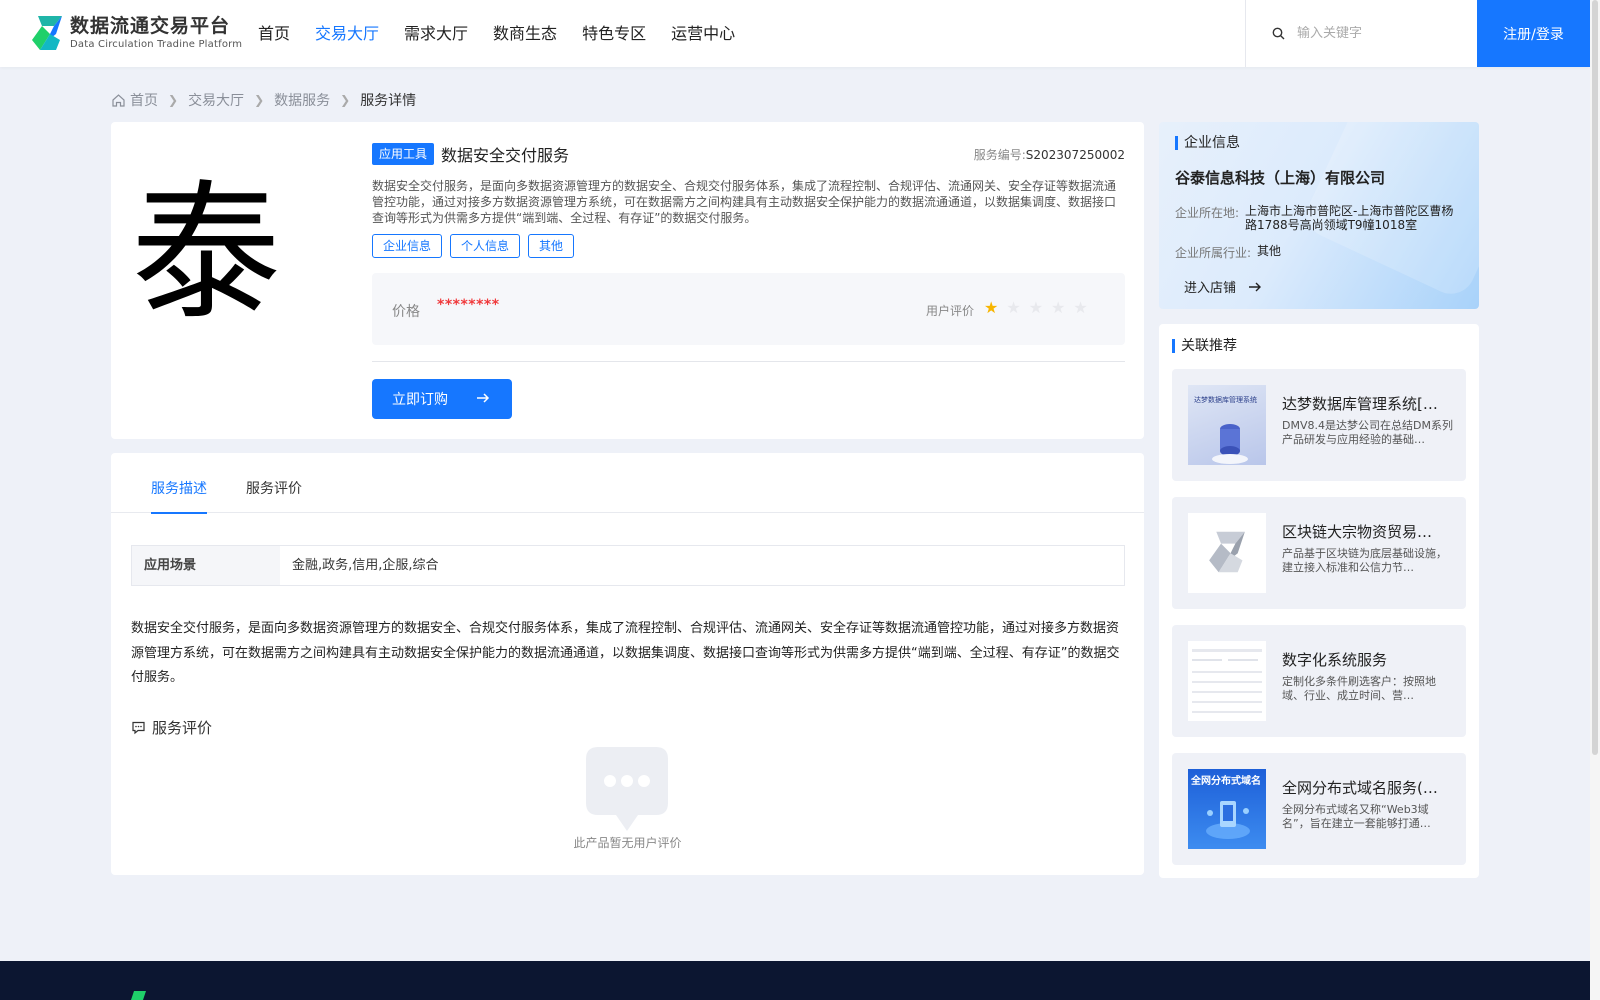  I want to click on search-input, so click(1382, 33).